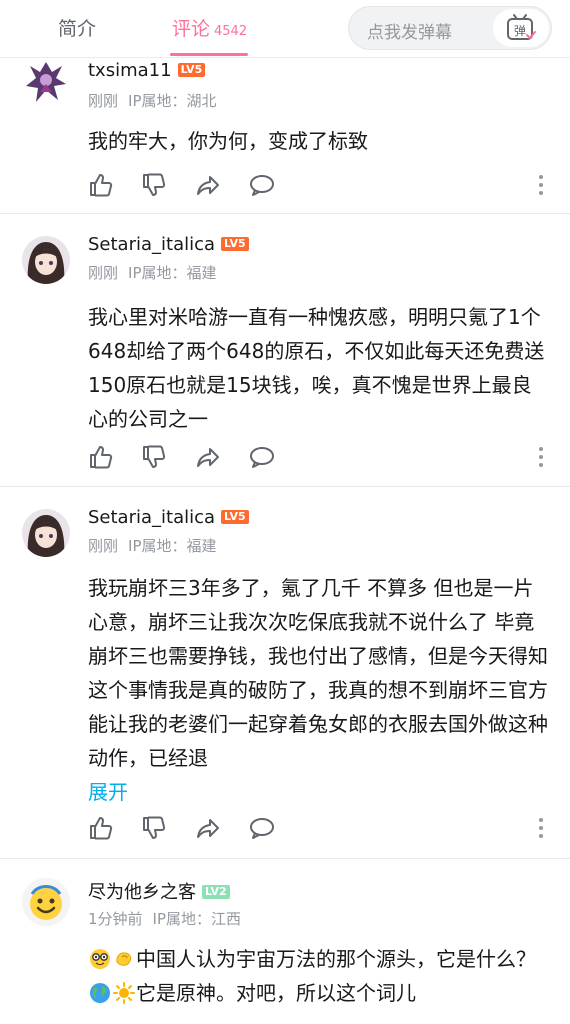 Image resolution: width=570 pixels, height=1024 pixels. Describe the element at coordinates (100, 993) in the screenshot. I see `globe-emoji` at that location.